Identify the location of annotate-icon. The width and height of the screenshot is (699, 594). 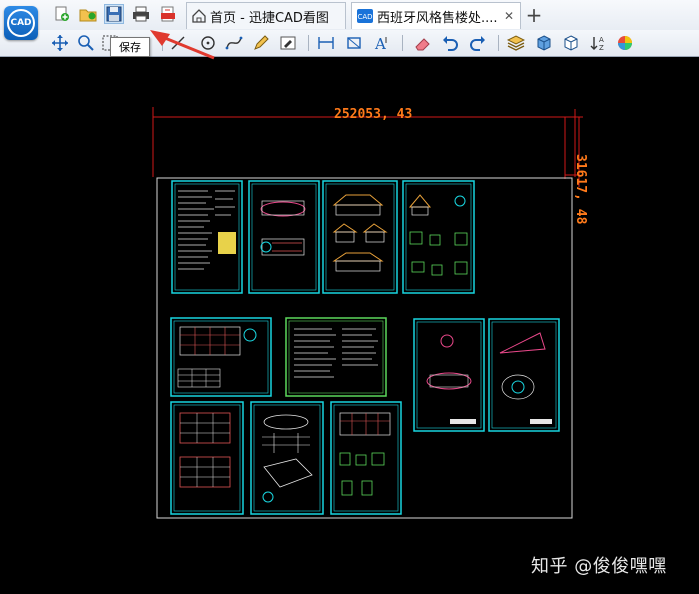
(288, 43).